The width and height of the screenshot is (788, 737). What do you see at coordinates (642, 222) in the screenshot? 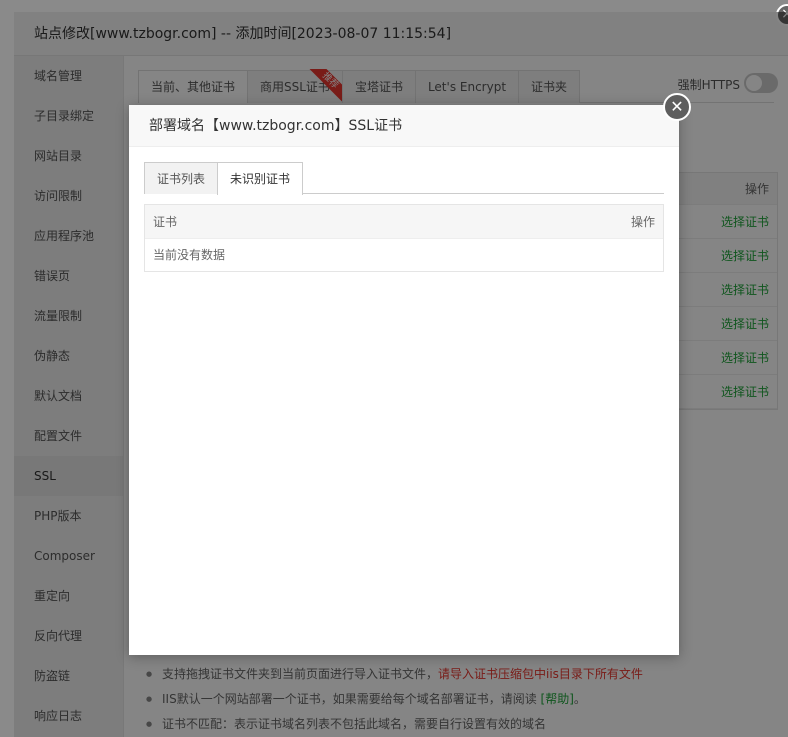
I see `col-op: 操作` at bounding box center [642, 222].